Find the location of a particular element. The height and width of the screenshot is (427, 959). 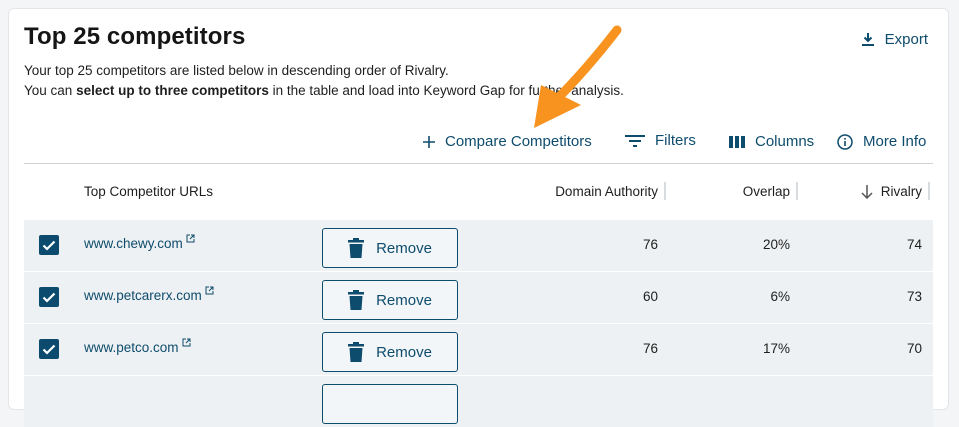

filters-button: Filters is located at coordinates (660, 140).